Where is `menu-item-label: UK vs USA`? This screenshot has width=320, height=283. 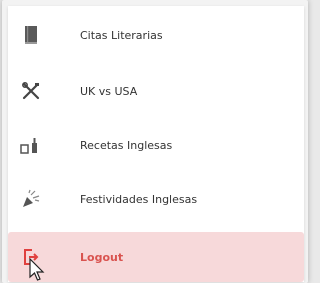 menu-item-label: UK vs USA is located at coordinates (109, 91).